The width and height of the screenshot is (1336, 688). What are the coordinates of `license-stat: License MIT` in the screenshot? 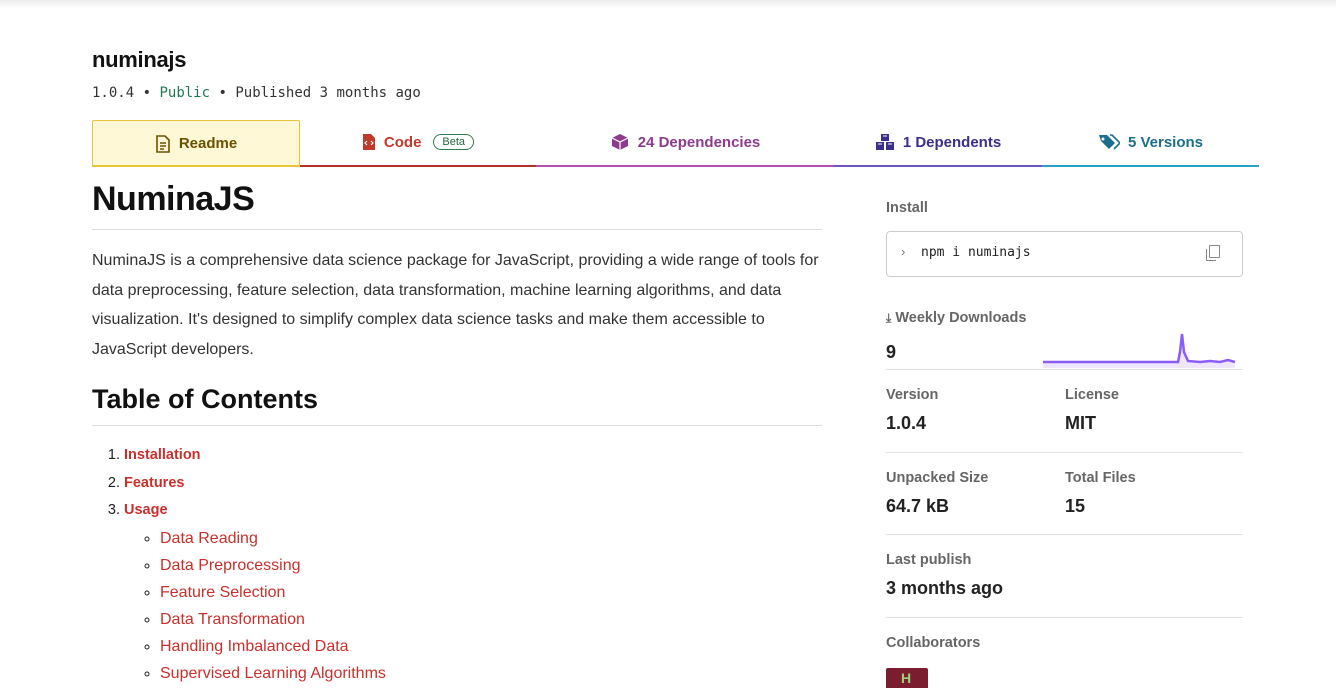 It's located at (1092, 410).